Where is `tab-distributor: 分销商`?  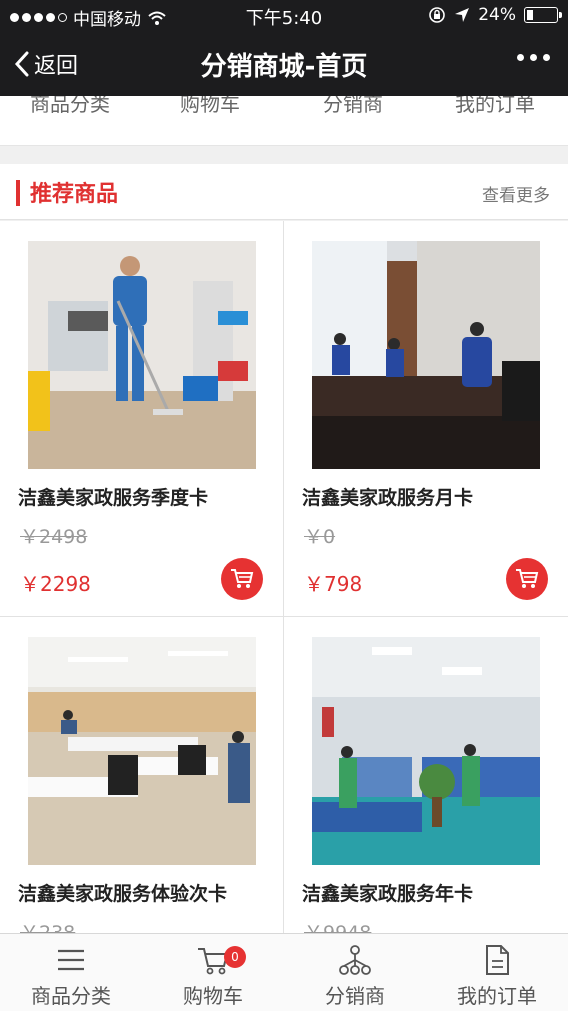 tab-distributor: 分销商 is located at coordinates (355, 972).